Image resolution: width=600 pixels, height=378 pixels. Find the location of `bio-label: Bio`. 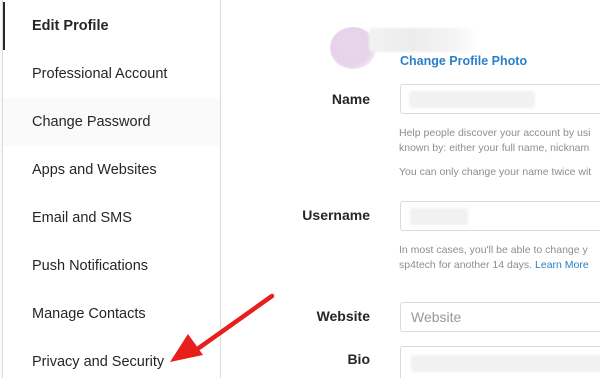

bio-label: Bio is located at coordinates (358, 359).